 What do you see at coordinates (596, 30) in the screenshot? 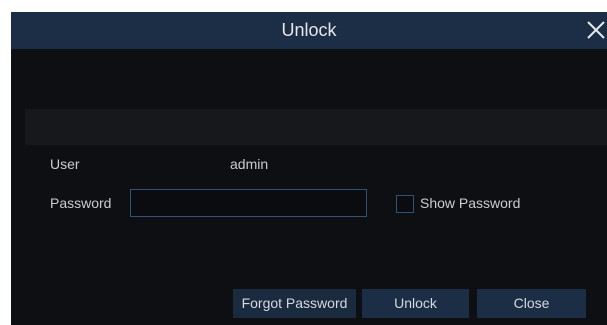
I see `close-icon` at bounding box center [596, 30].